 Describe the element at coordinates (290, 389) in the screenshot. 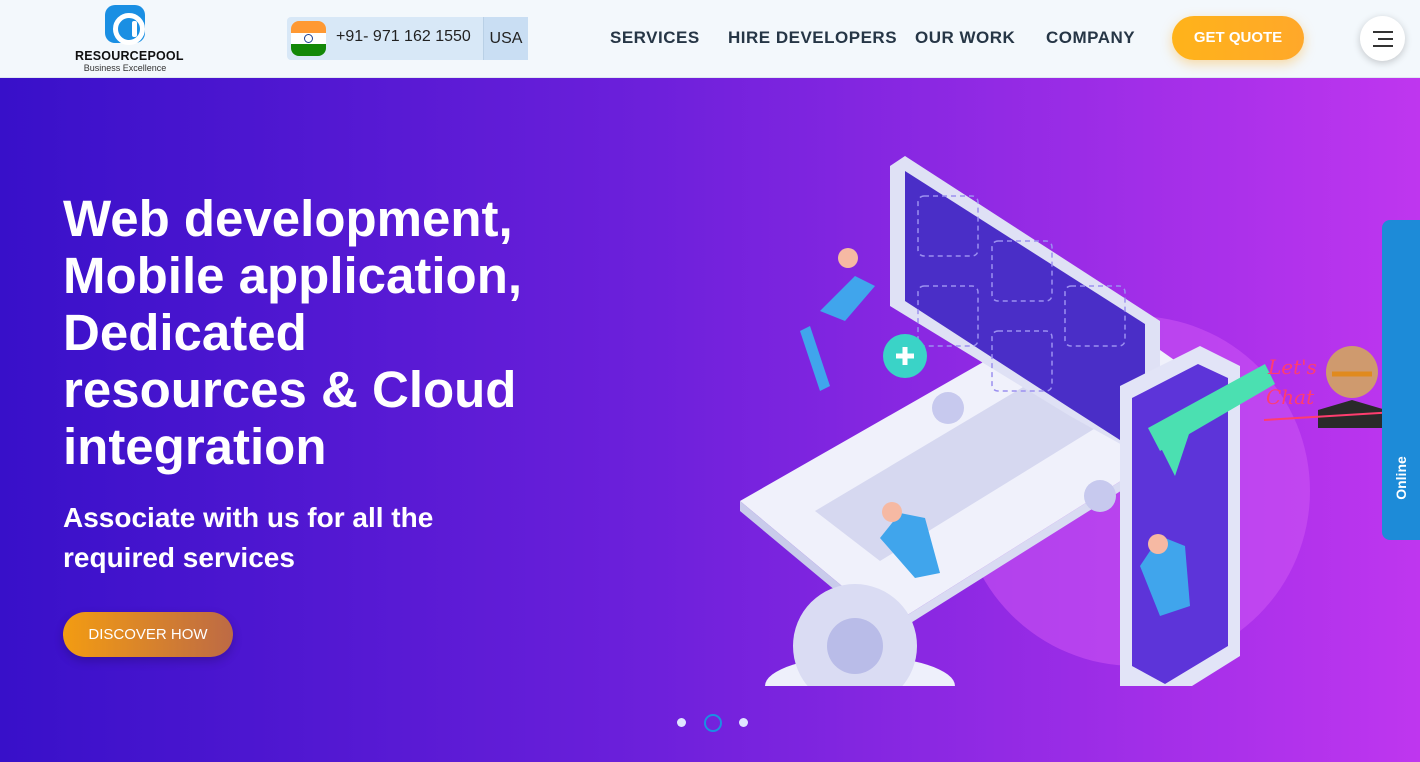

I see `hero-title-line: resources & Cloud` at that location.